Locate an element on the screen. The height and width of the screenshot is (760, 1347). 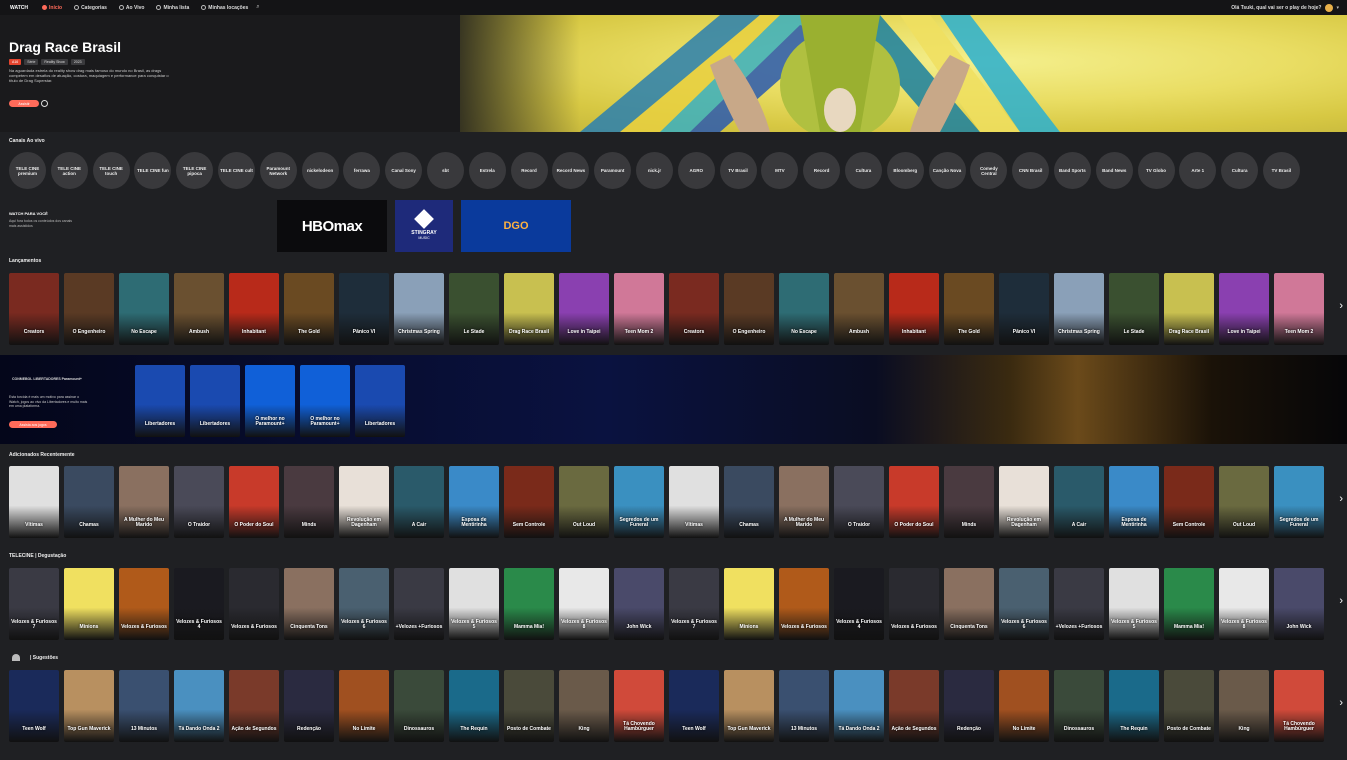
dgo-tile: DGO is located at coordinates (516, 226).